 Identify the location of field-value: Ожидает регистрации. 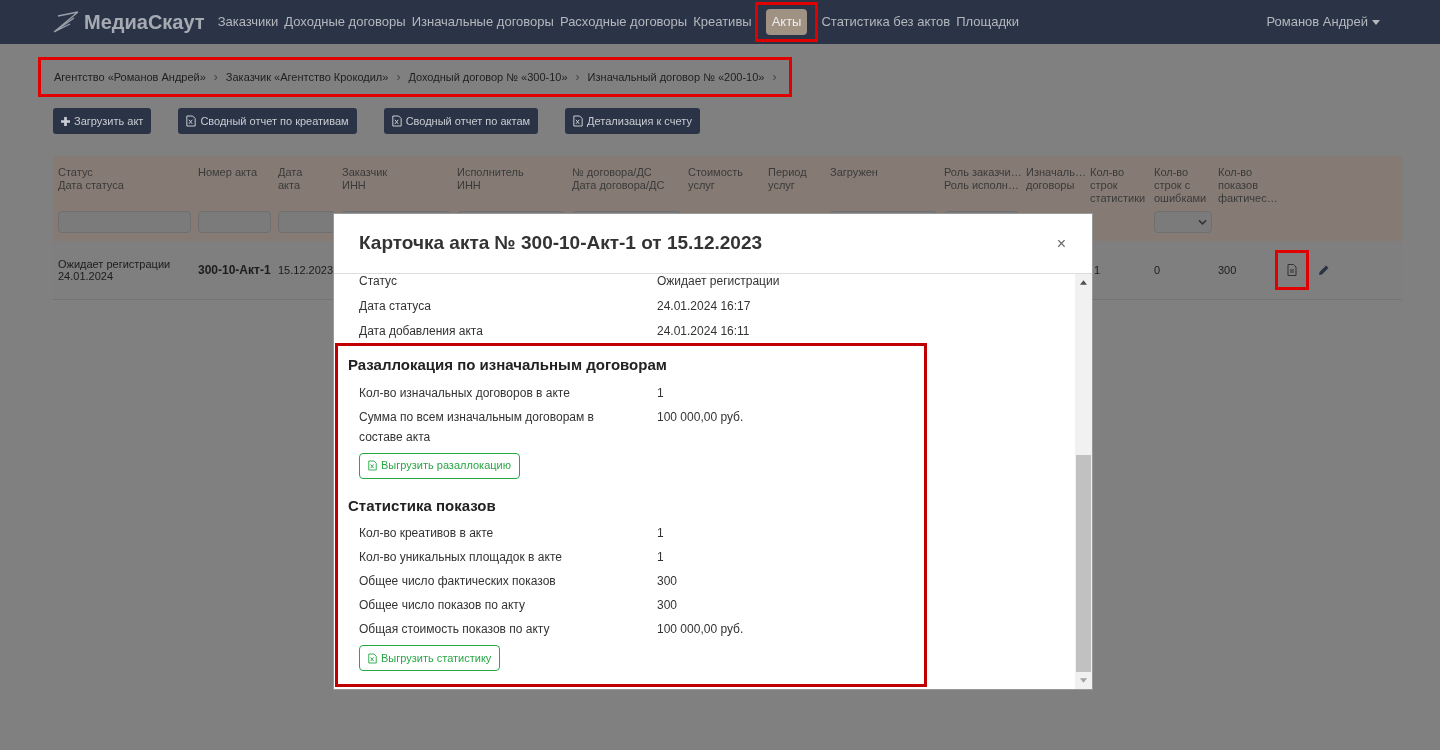
(718, 282).